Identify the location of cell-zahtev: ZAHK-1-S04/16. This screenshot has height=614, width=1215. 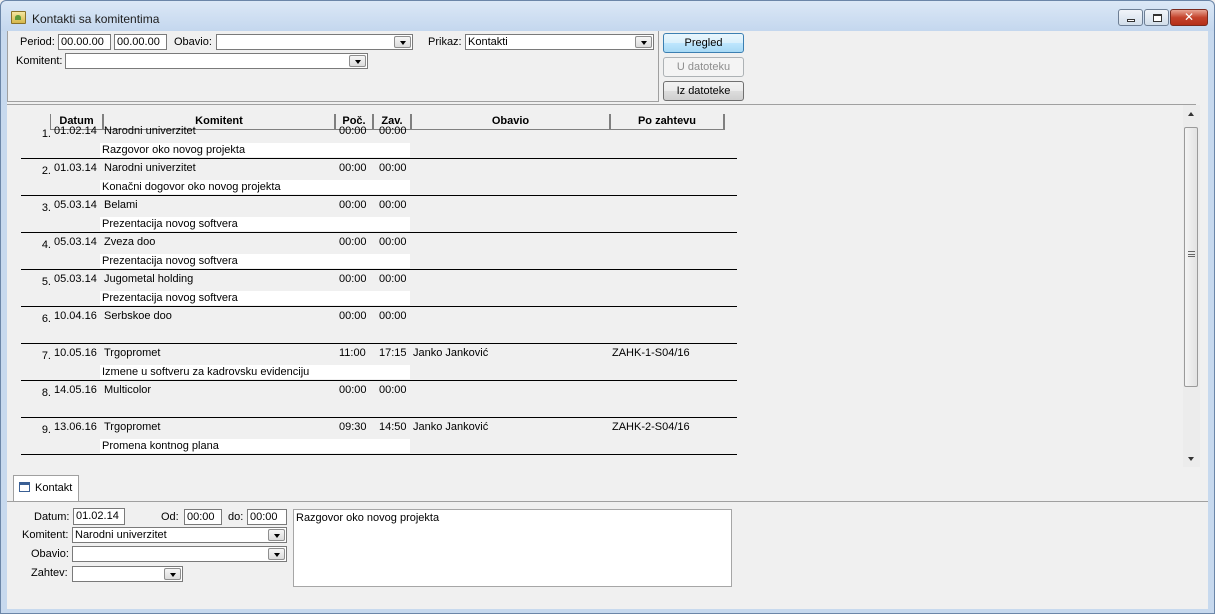
(651, 353).